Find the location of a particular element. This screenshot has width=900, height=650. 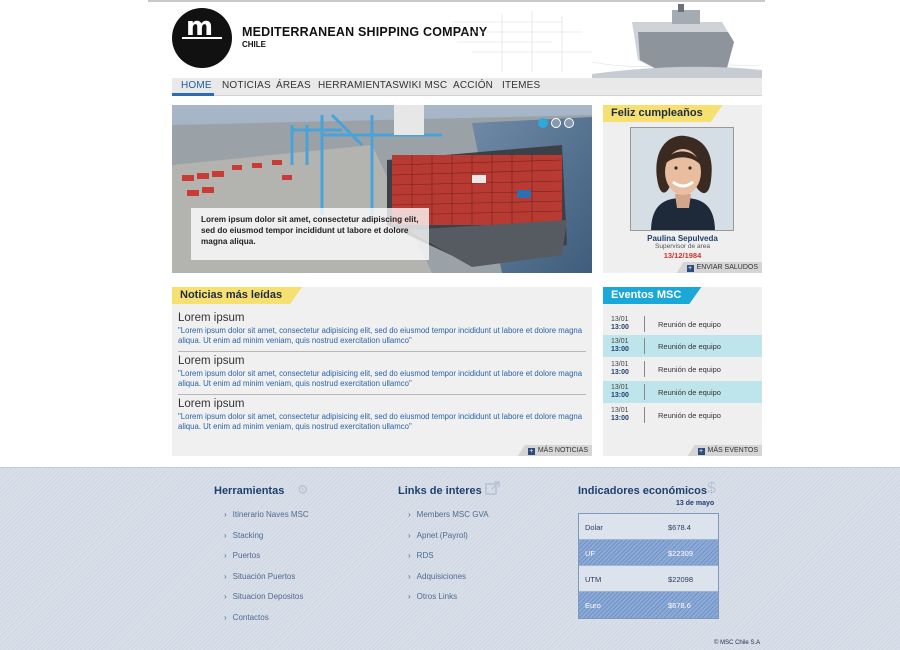

dollar-icon: $ is located at coordinates (711, 488).